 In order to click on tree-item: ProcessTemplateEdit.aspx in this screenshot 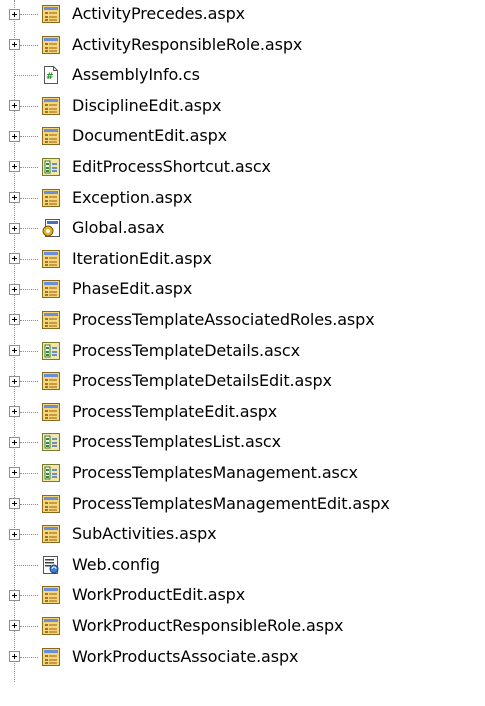, I will do `click(242, 412)`.